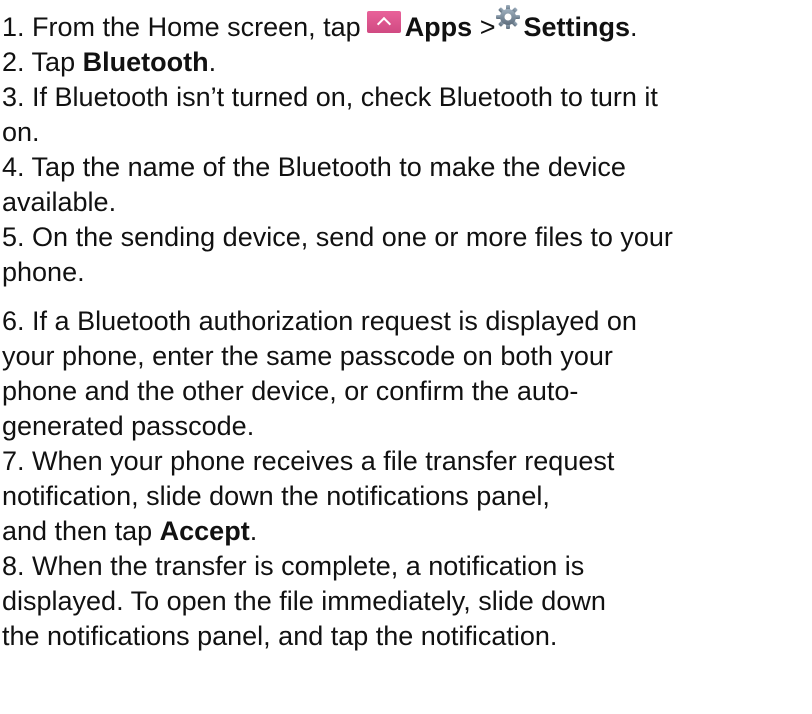 The height and width of the screenshot is (714, 812). What do you see at coordinates (438, 27) in the screenshot?
I see `apps-label: Apps` at bounding box center [438, 27].